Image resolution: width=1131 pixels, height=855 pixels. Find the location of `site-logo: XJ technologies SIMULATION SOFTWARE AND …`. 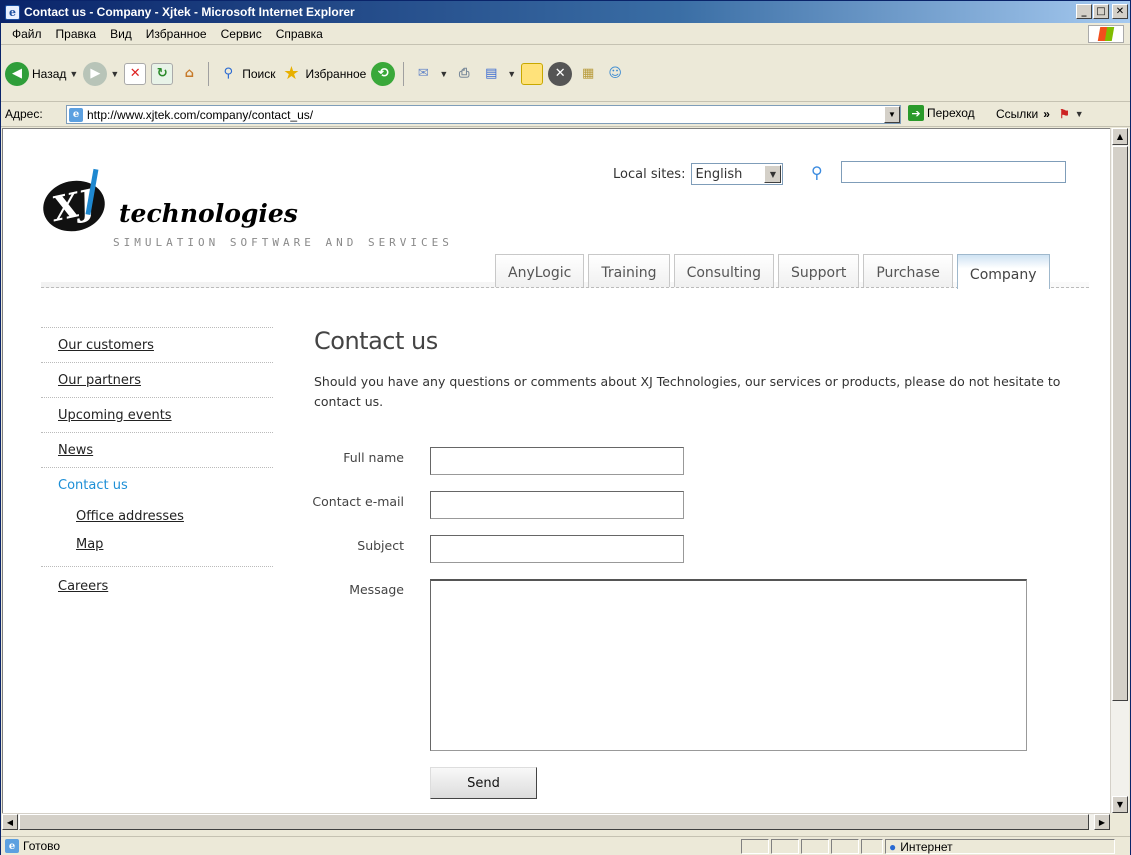

site-logo: XJ technologies SIMULATION SOFTWARE AND … is located at coordinates (249, 212).